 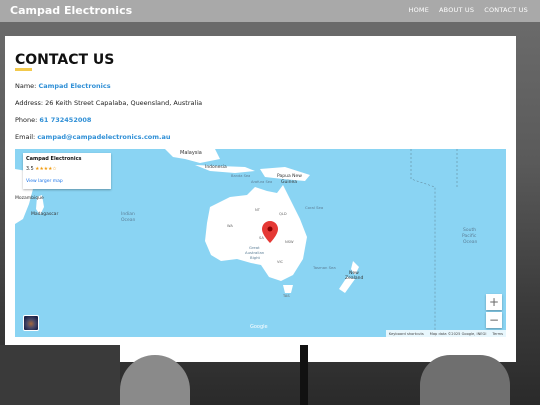 I want to click on tasmania-landmass, so click(x=288, y=289).